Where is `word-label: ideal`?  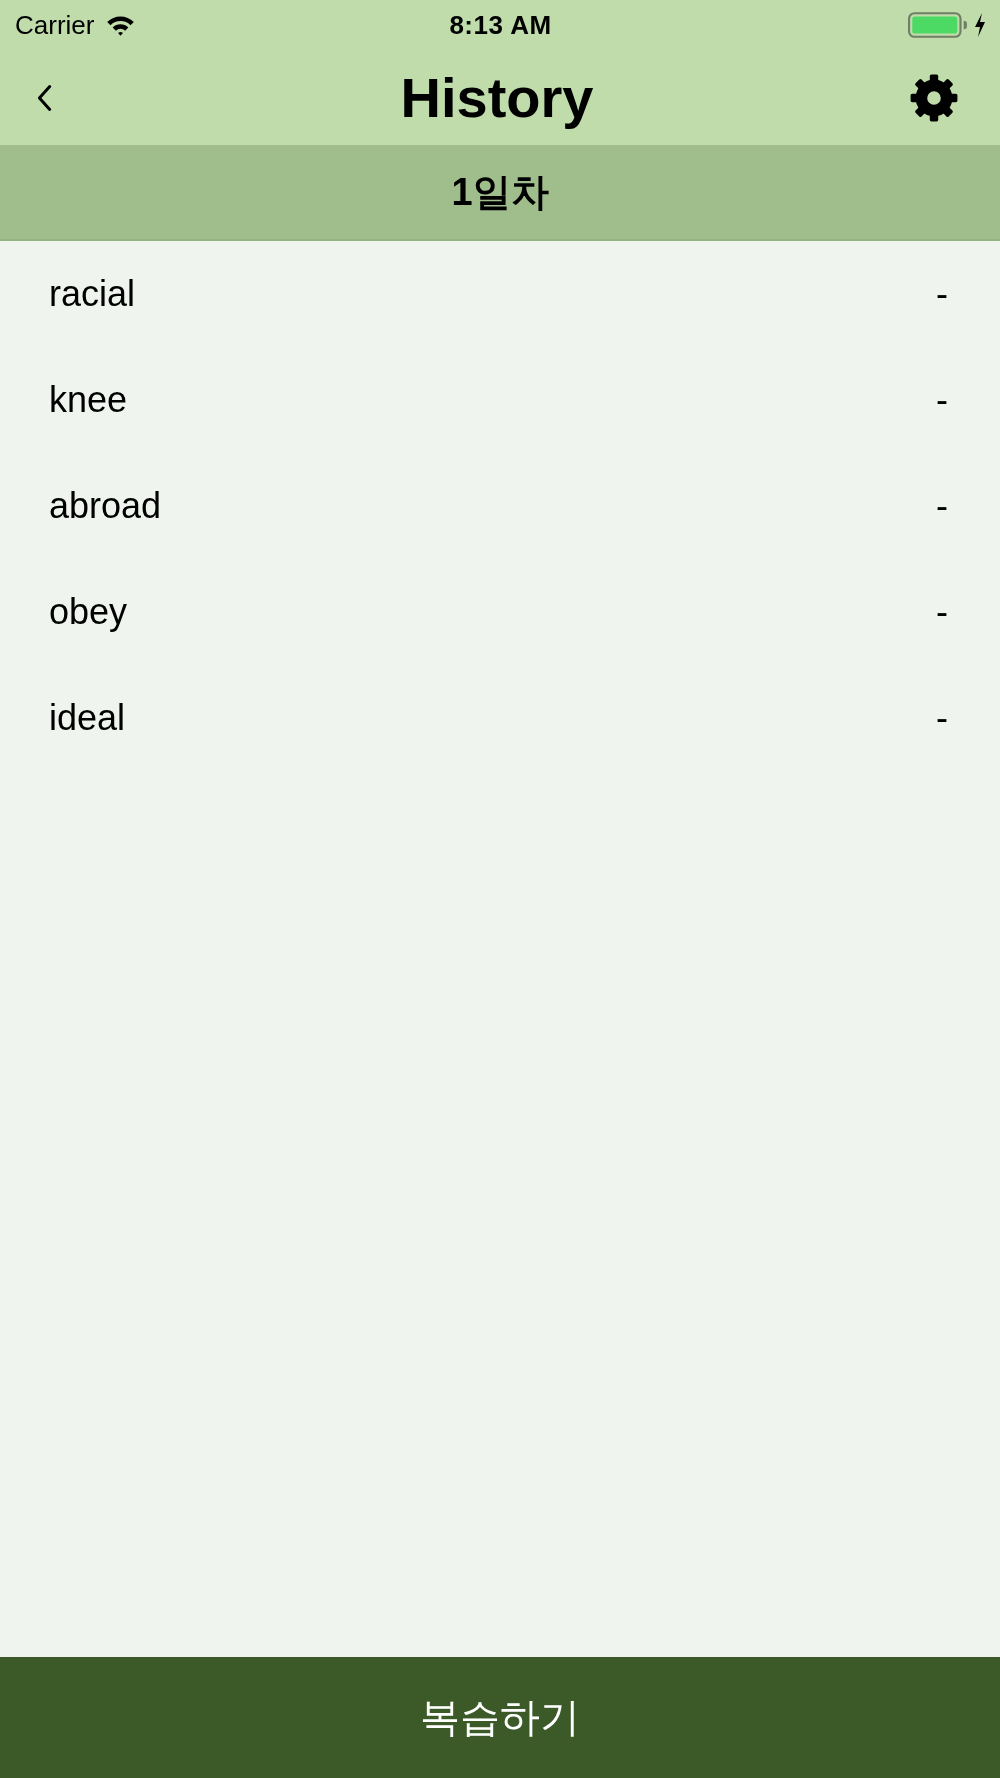
word-label: ideal is located at coordinates (87, 718).